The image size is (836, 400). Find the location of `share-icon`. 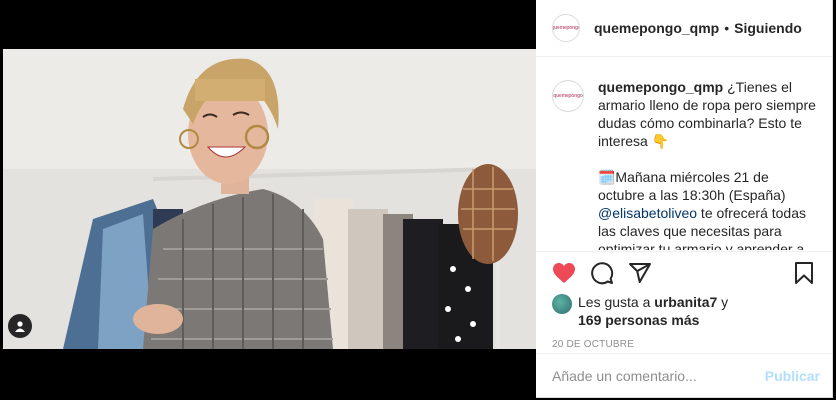

share-icon is located at coordinates (640, 273).